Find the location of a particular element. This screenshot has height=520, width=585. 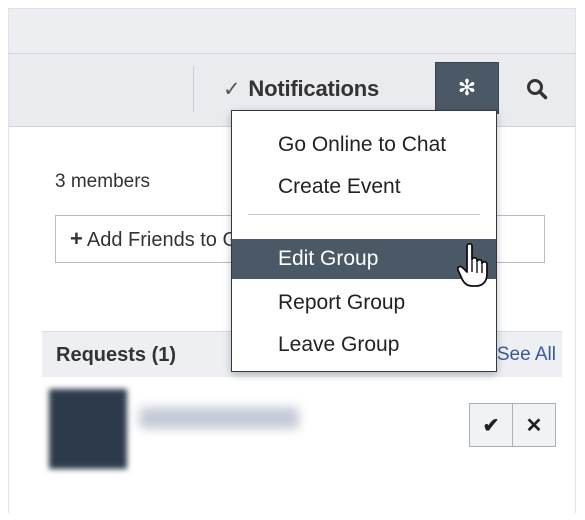

requester-avatar is located at coordinates (88, 429).